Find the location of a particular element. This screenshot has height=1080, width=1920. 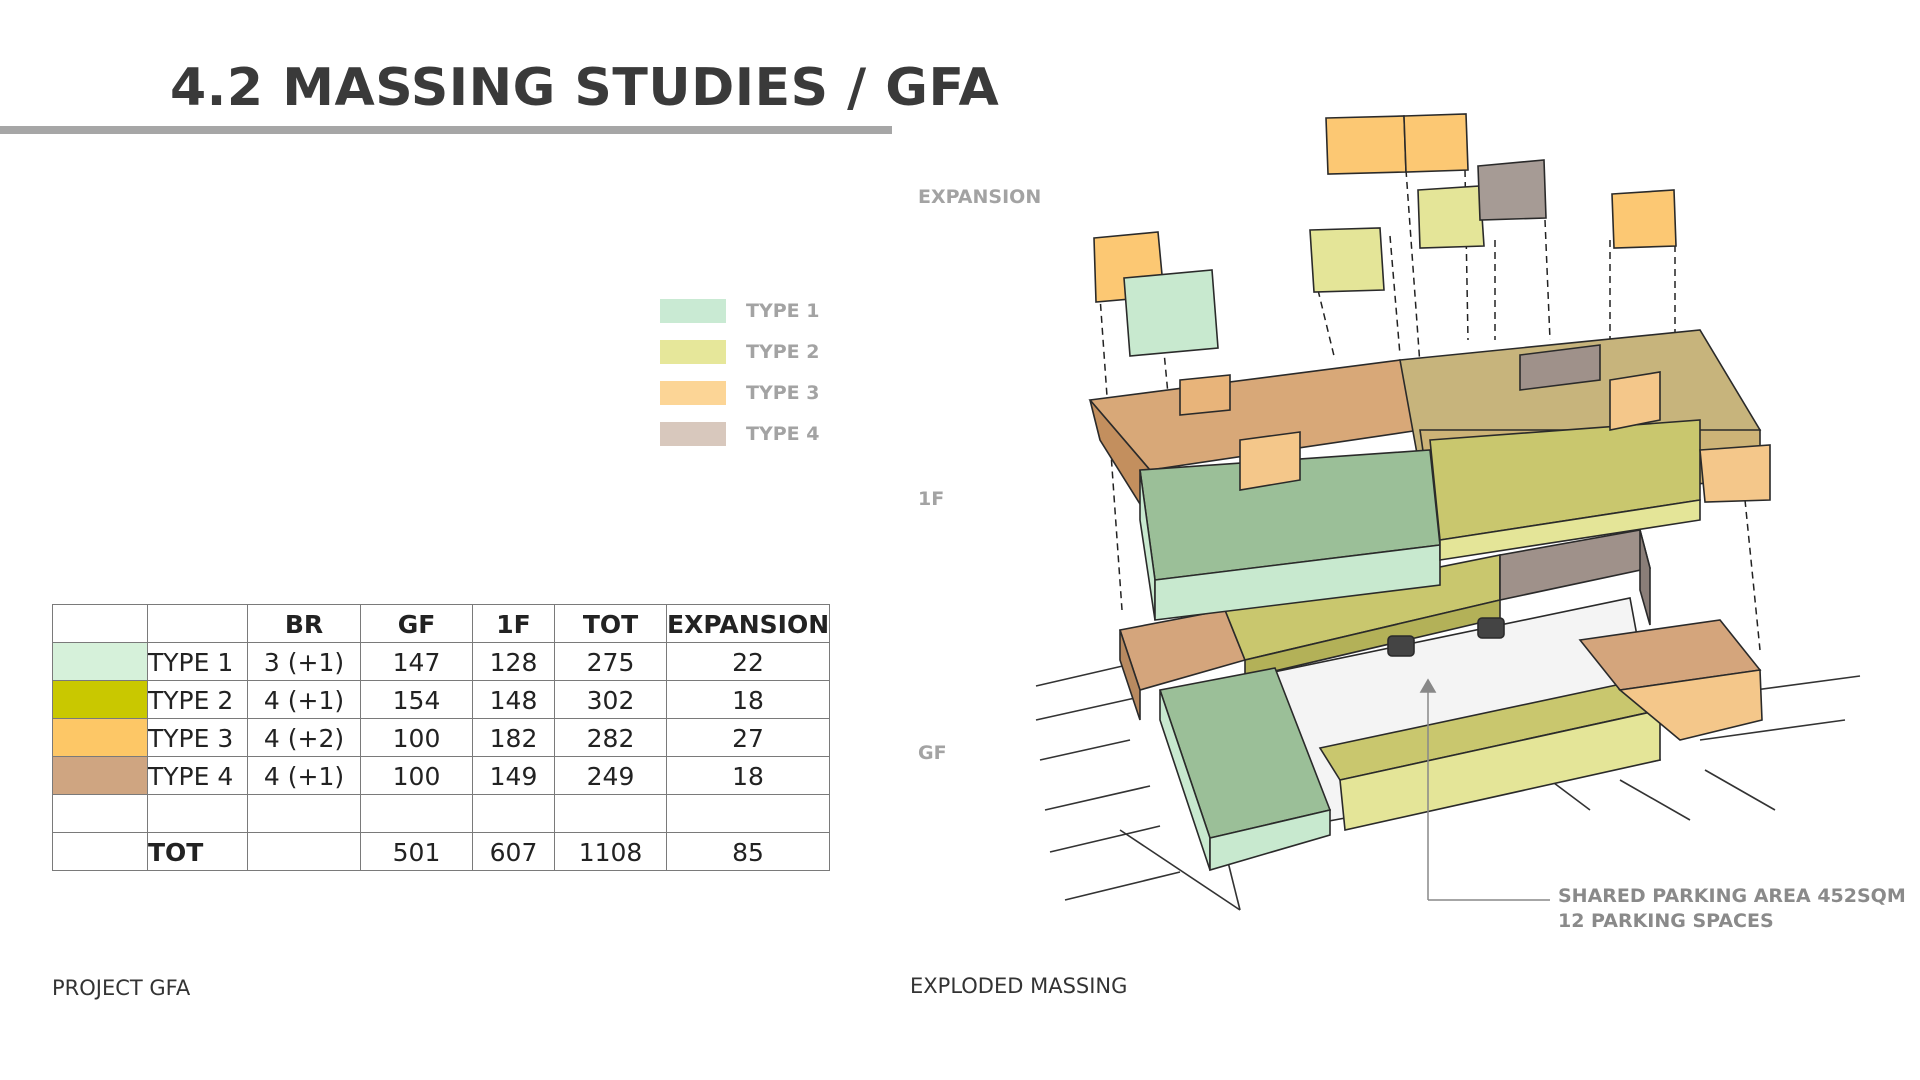

level-label-1f: 1F is located at coordinates (931, 499).